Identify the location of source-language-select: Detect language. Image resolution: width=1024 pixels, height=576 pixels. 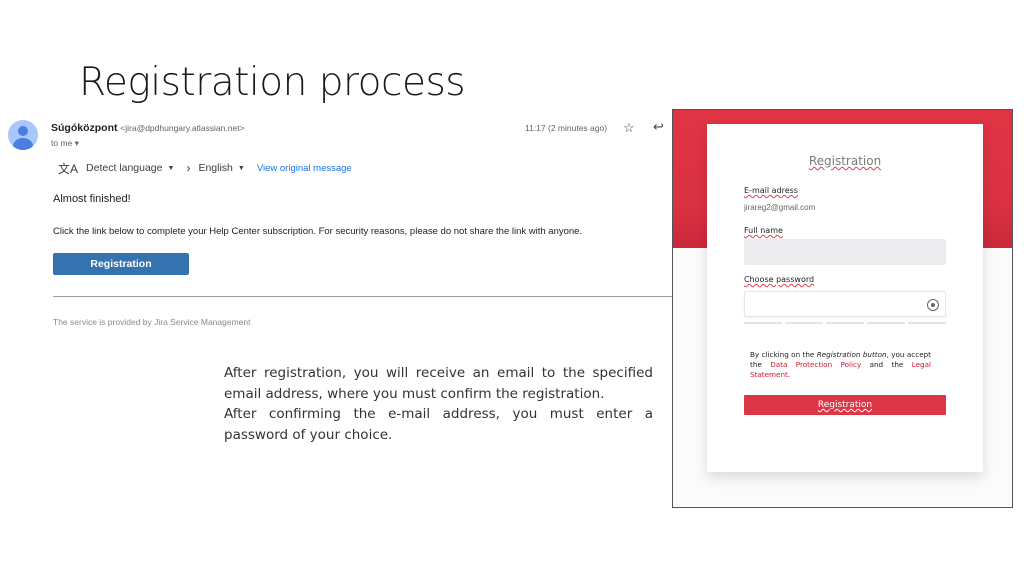
(124, 168).